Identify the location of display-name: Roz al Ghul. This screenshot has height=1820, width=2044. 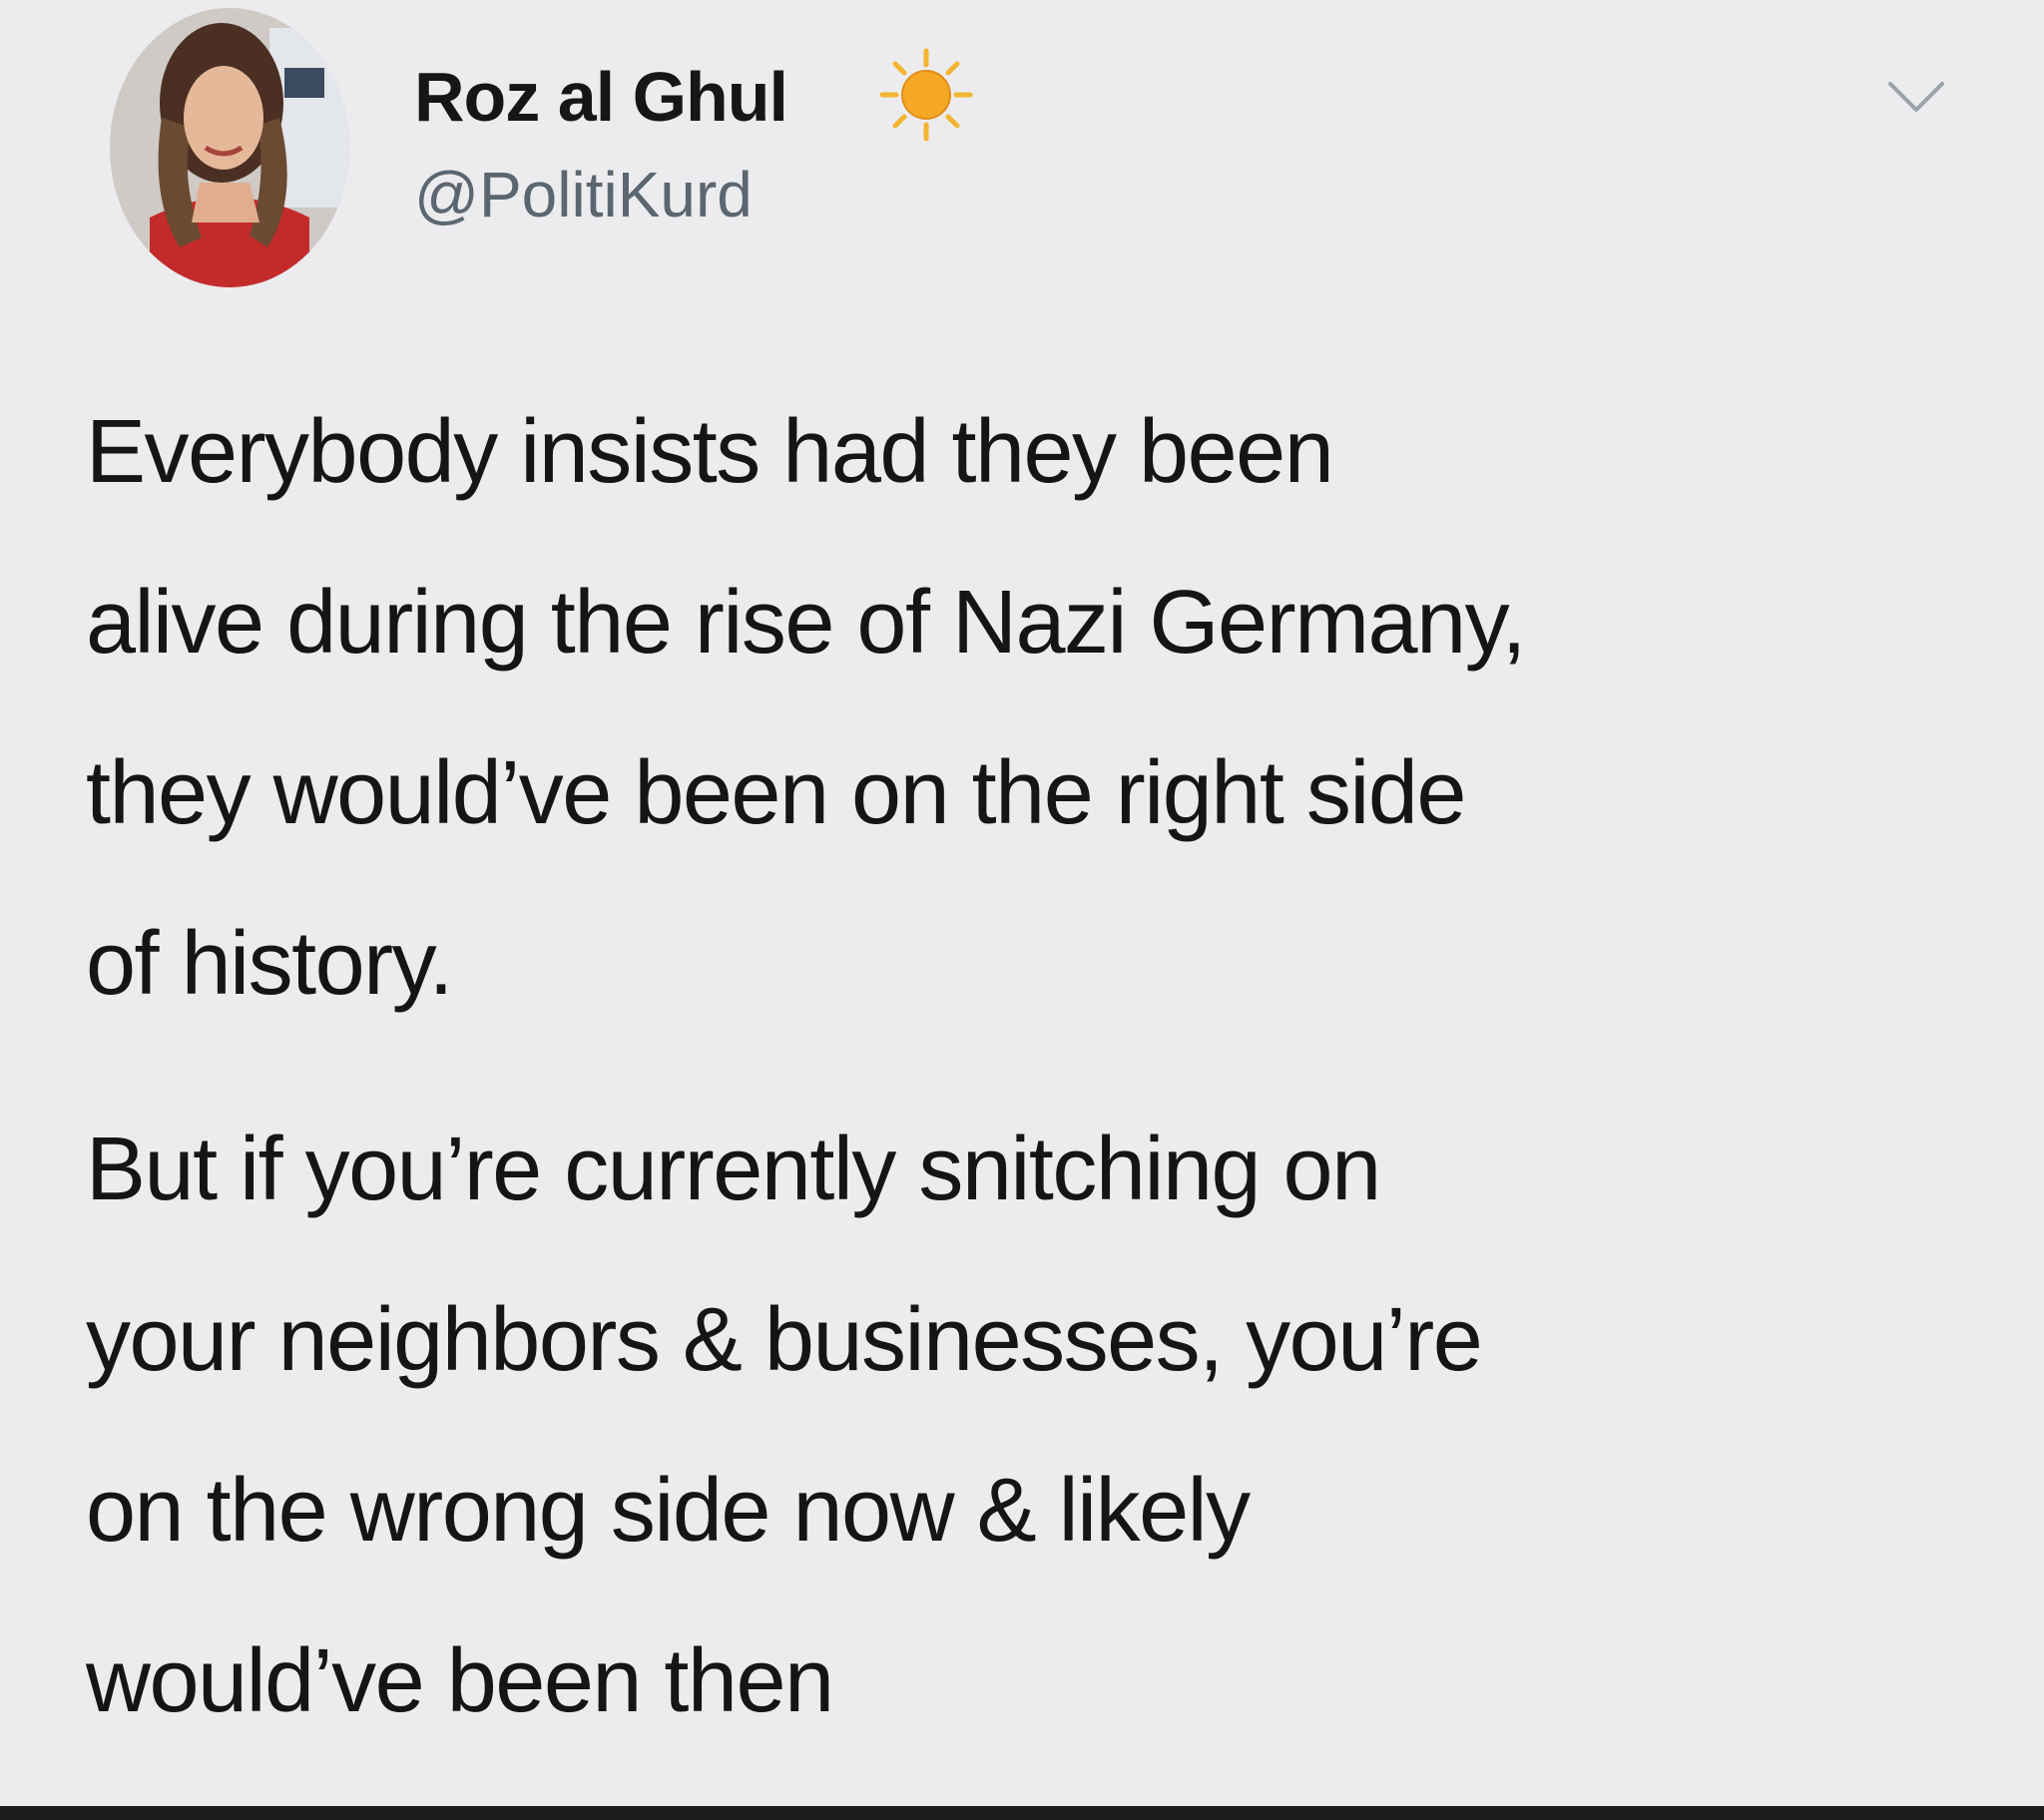
(601, 97).